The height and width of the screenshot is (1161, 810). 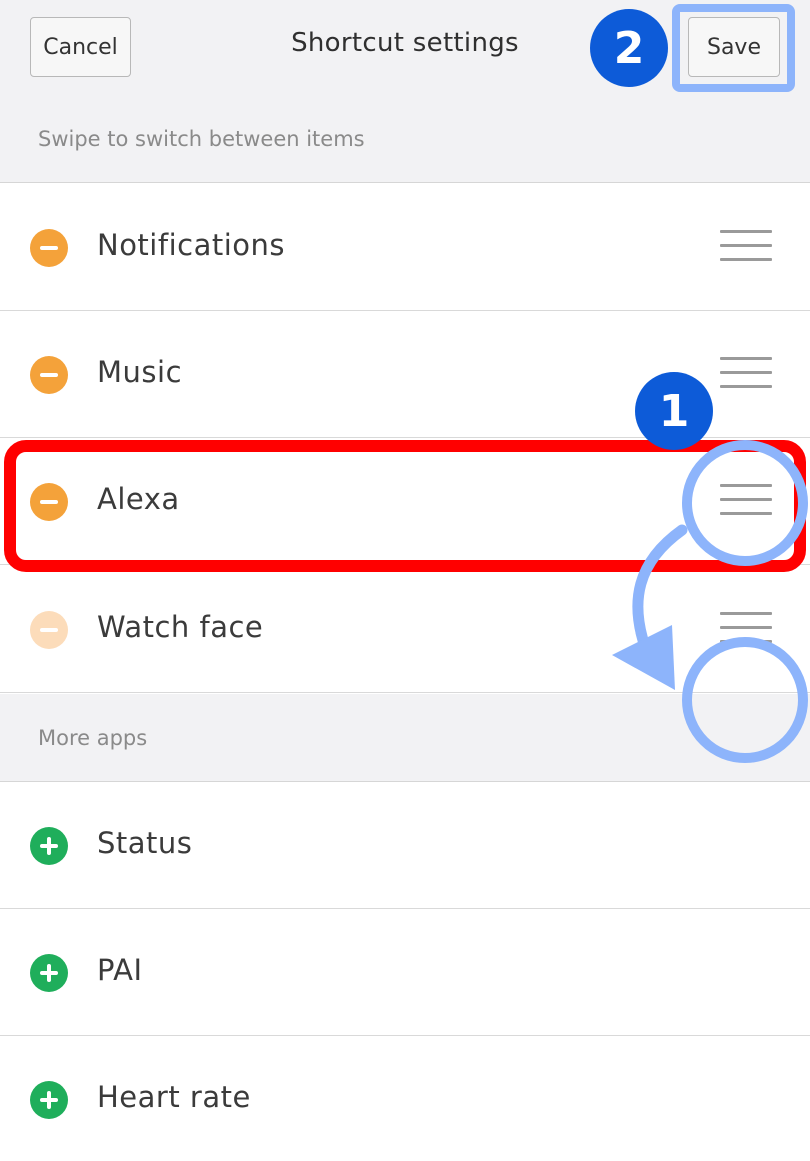 I want to click on list-item-label: Heart rate, so click(x=174, y=1097).